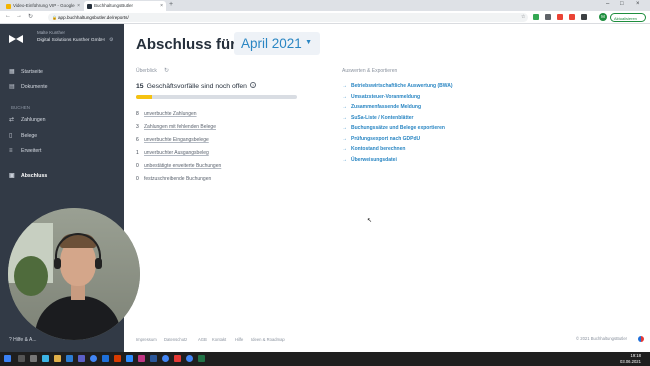 This screenshot has width=650, height=366. What do you see at coordinates (325, 359) in the screenshot?
I see `taskbar: 19:18 03.06.2021` at bounding box center [325, 359].